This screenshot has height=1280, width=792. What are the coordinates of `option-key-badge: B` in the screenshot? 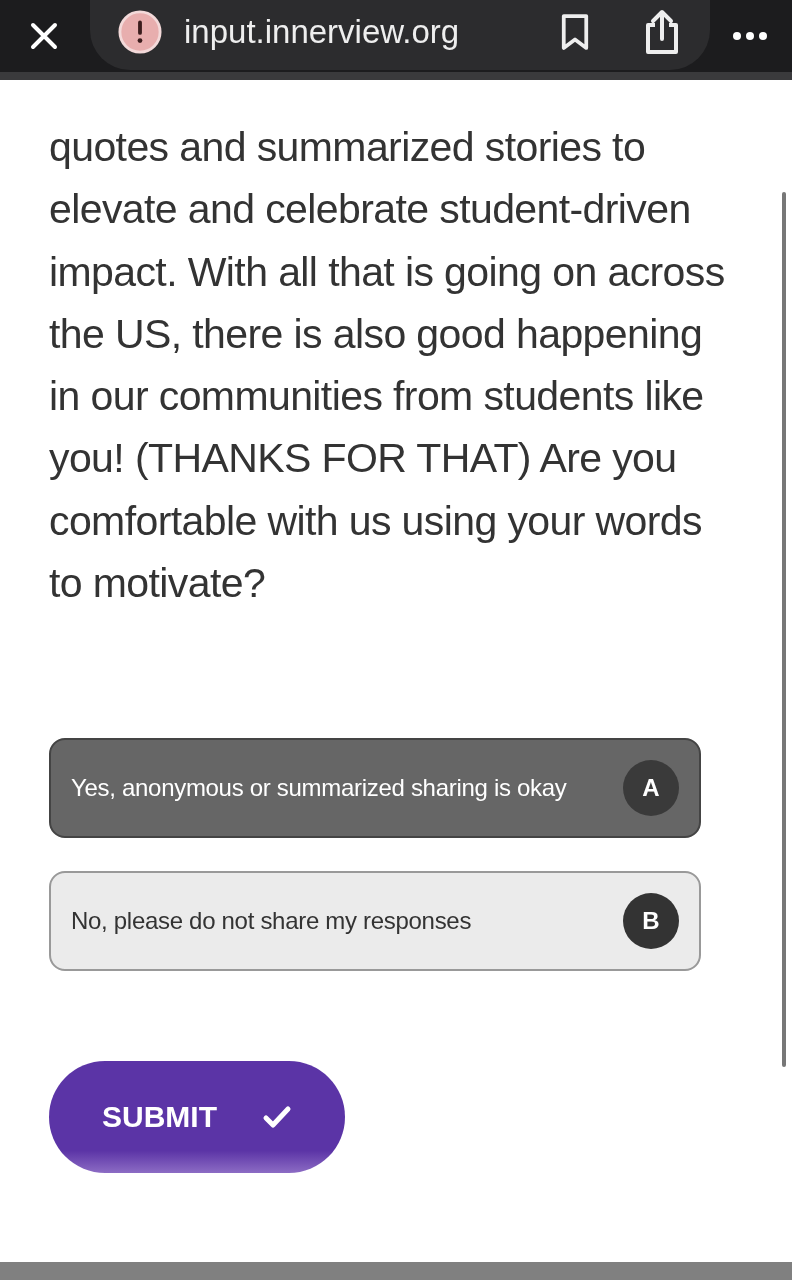 It's located at (651, 921).